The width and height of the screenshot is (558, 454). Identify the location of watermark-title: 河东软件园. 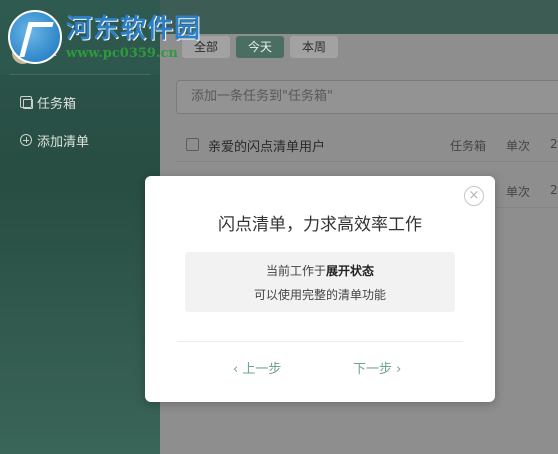
(134, 29).